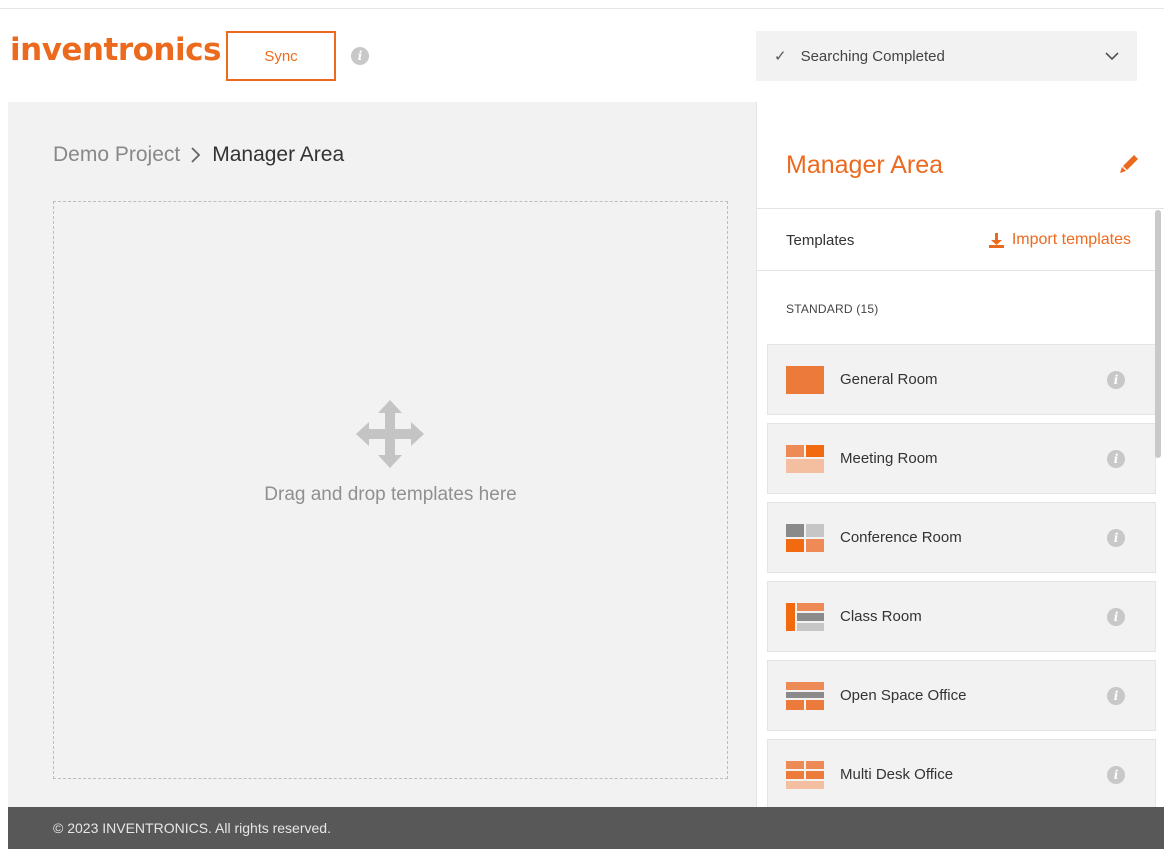 This screenshot has height=849, width=1164. Describe the element at coordinates (1071, 239) in the screenshot. I see `import-templates-label: Import templates` at that location.